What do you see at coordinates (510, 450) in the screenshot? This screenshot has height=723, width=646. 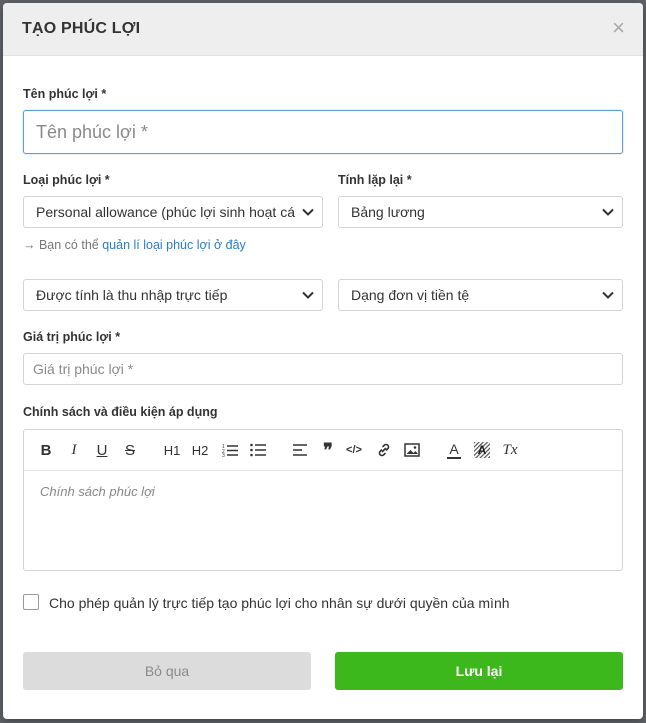 I see `clear-format-icon: Tx` at bounding box center [510, 450].